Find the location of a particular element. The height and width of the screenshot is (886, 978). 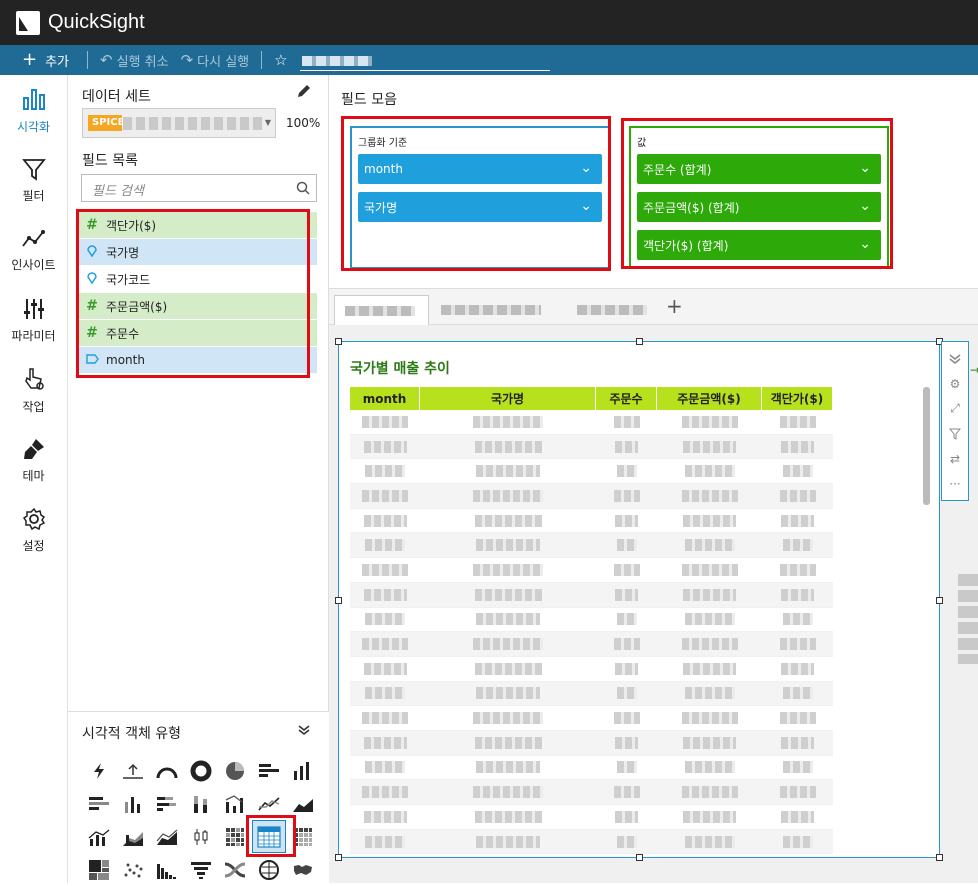

vertical-bar-icon is located at coordinates (303, 770).